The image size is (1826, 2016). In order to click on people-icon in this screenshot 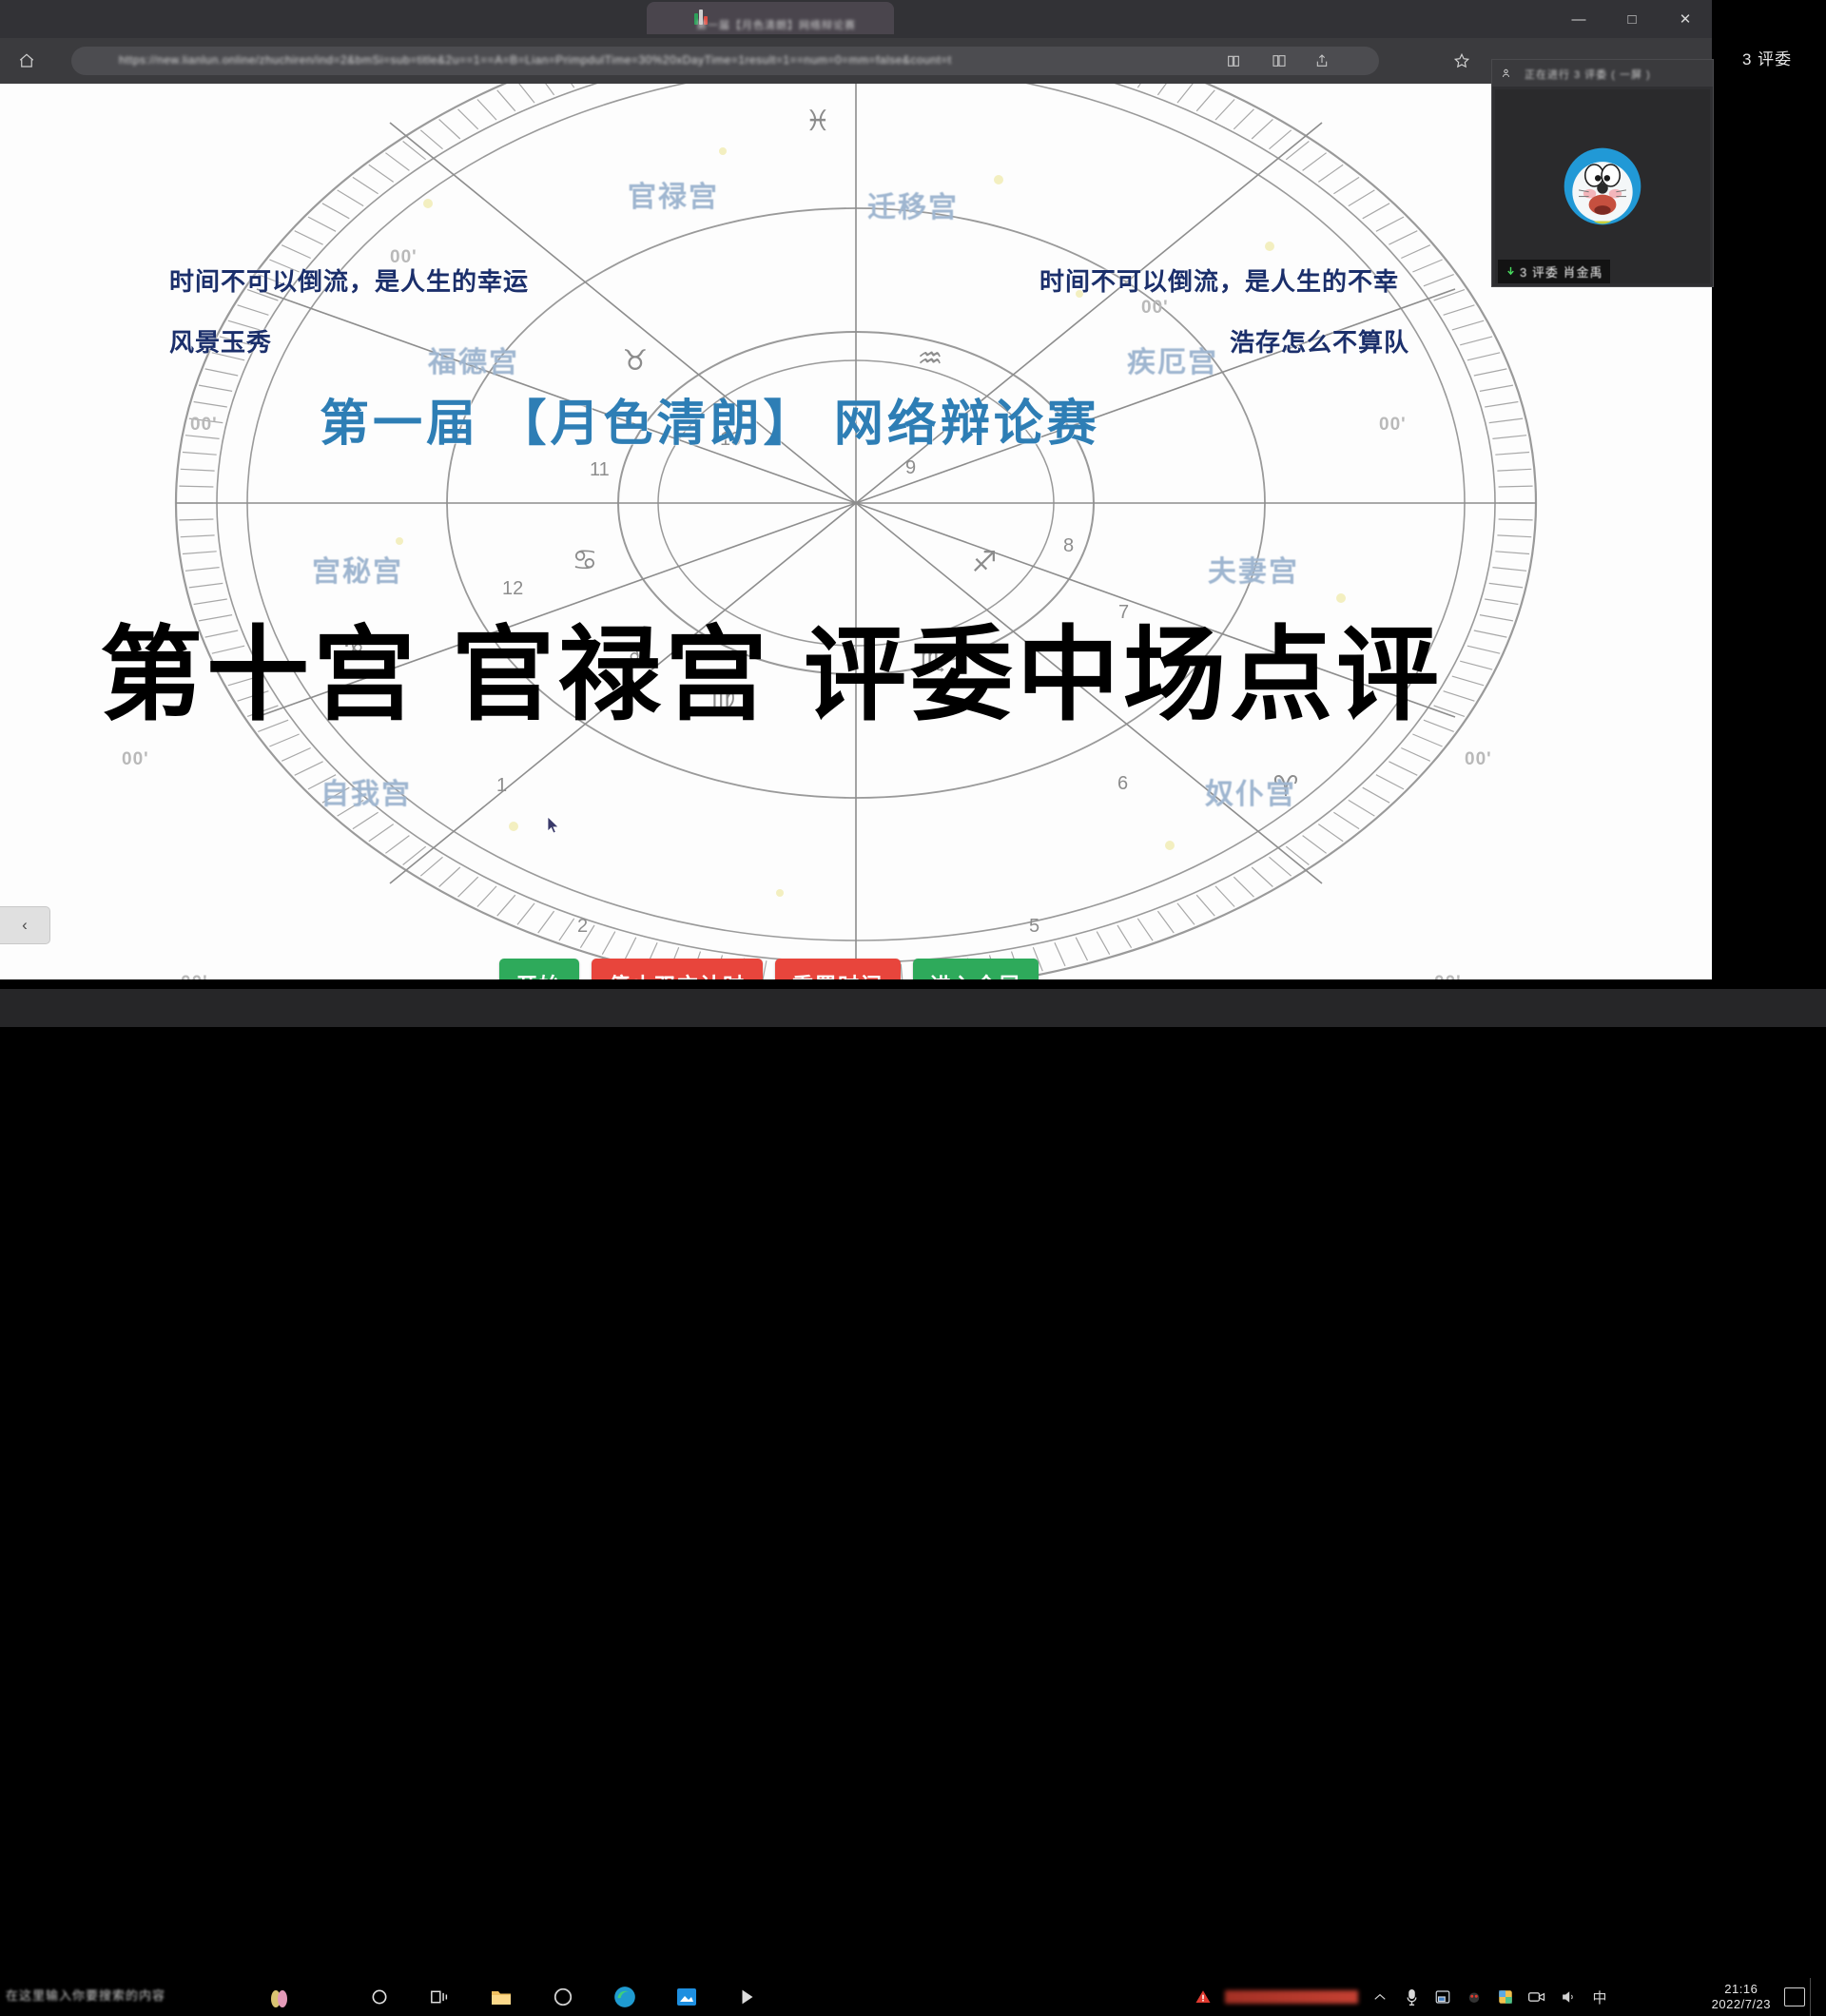, I will do `click(1508, 73)`.